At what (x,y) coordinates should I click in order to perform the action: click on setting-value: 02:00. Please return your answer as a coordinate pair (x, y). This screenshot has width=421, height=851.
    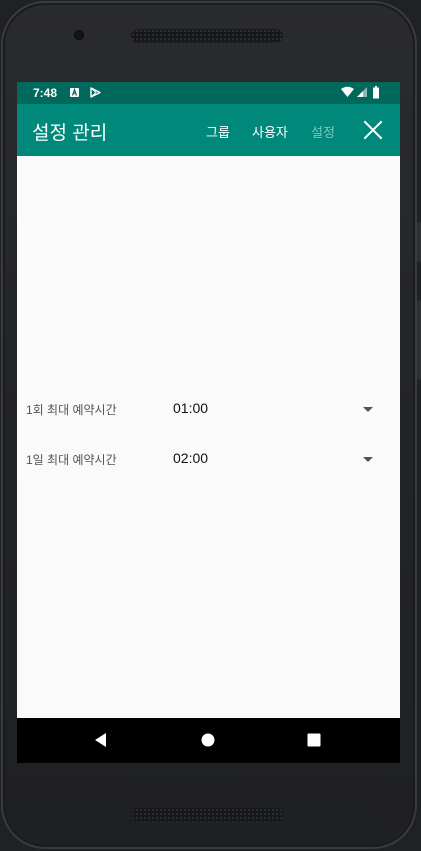
    Looking at the image, I should click on (191, 458).